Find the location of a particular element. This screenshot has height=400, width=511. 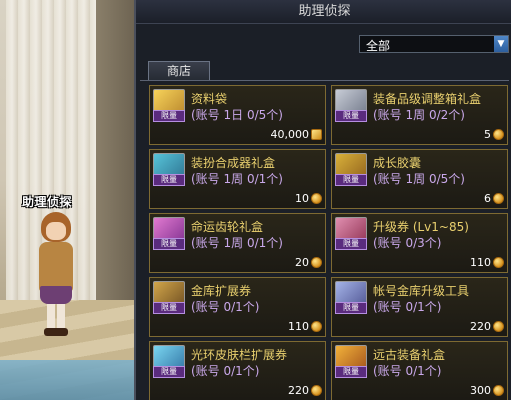

shop-item: 限量 远古装备礼盒 (账号 0/1个) 300 is located at coordinates (419, 370).